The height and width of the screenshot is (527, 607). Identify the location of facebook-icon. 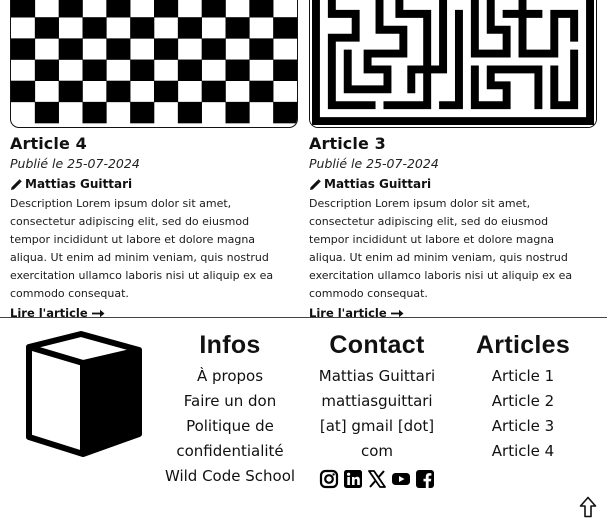
(425, 479).